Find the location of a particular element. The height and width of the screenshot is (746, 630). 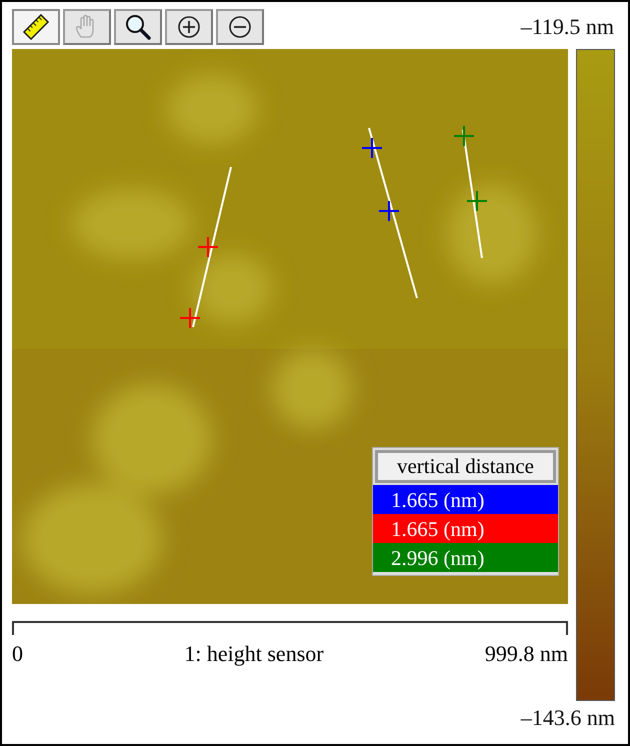

scale-end-label: 999.8 nm is located at coordinates (526, 654).